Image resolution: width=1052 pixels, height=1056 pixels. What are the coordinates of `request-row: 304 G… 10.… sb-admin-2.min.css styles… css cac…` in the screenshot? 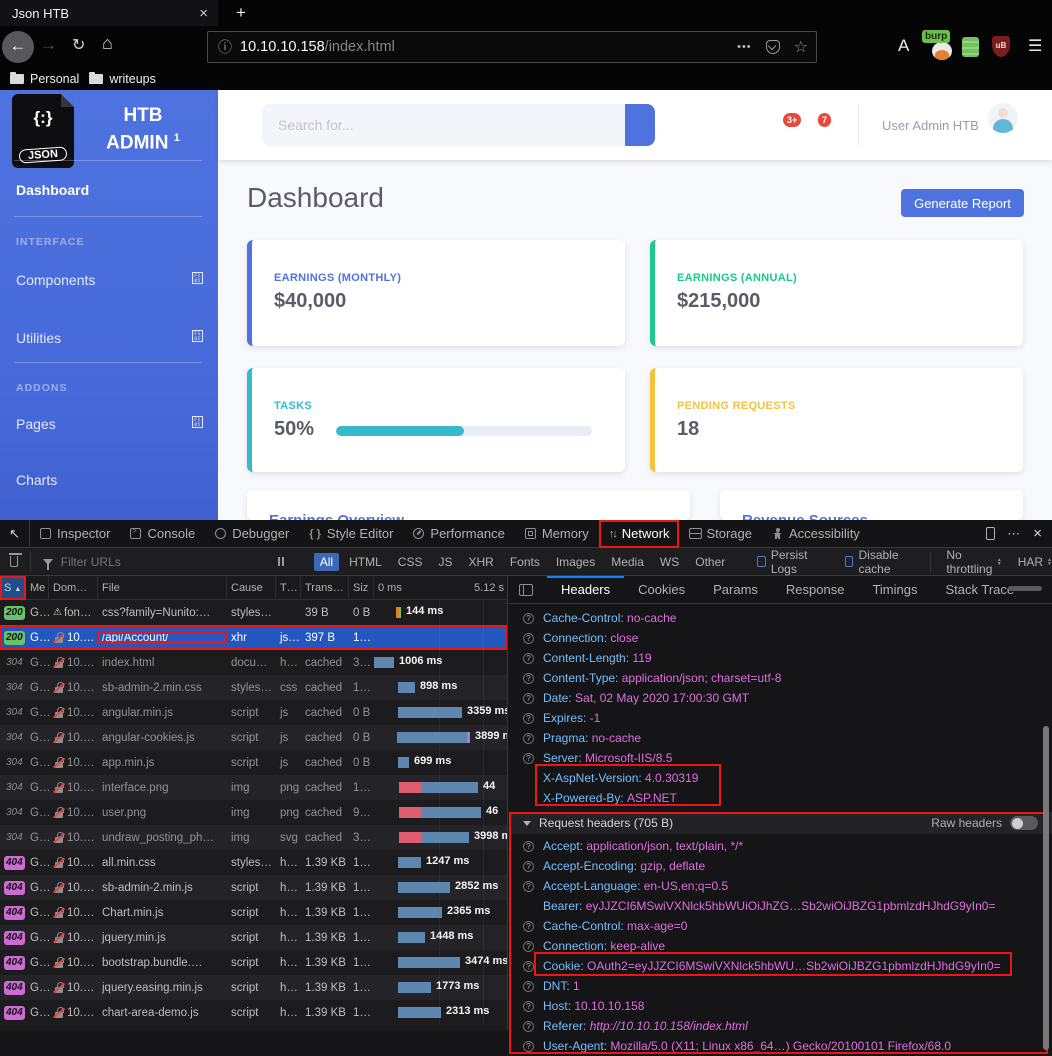 It's located at (253, 687).